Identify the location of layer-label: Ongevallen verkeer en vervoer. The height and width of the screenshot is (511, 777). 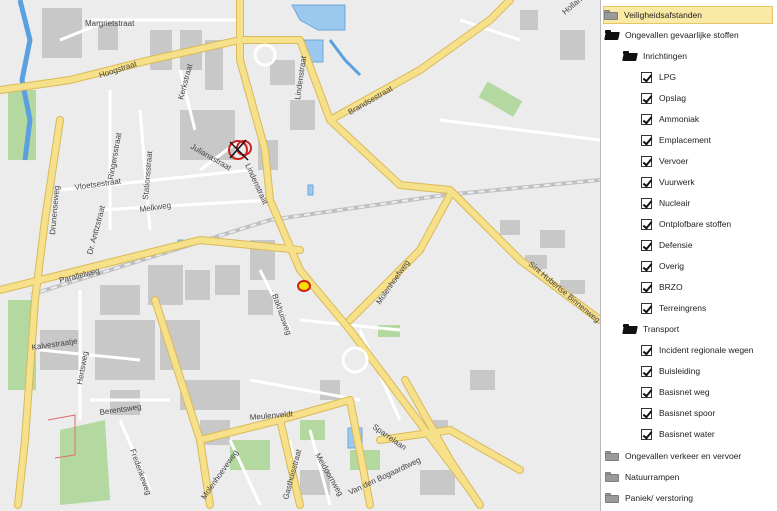
(683, 456).